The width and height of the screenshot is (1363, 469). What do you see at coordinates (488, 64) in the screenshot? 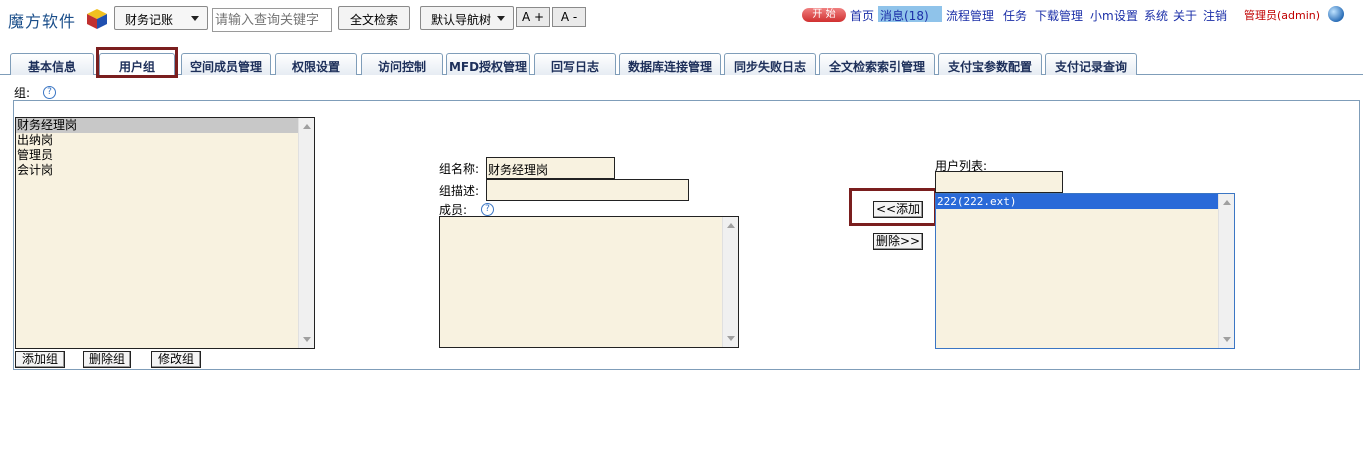
I see `tab-mfd-auth: MFD授权管理` at bounding box center [488, 64].